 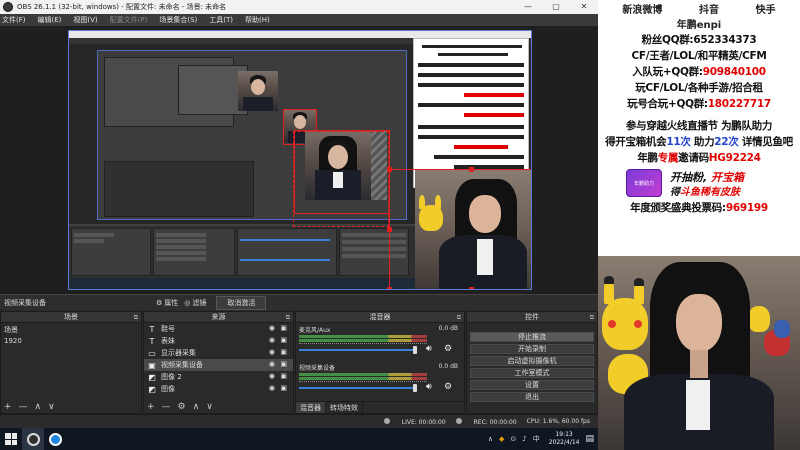 I want to click on pair-line: 玩号合玩+QQ群:180227717, so click(x=699, y=104).